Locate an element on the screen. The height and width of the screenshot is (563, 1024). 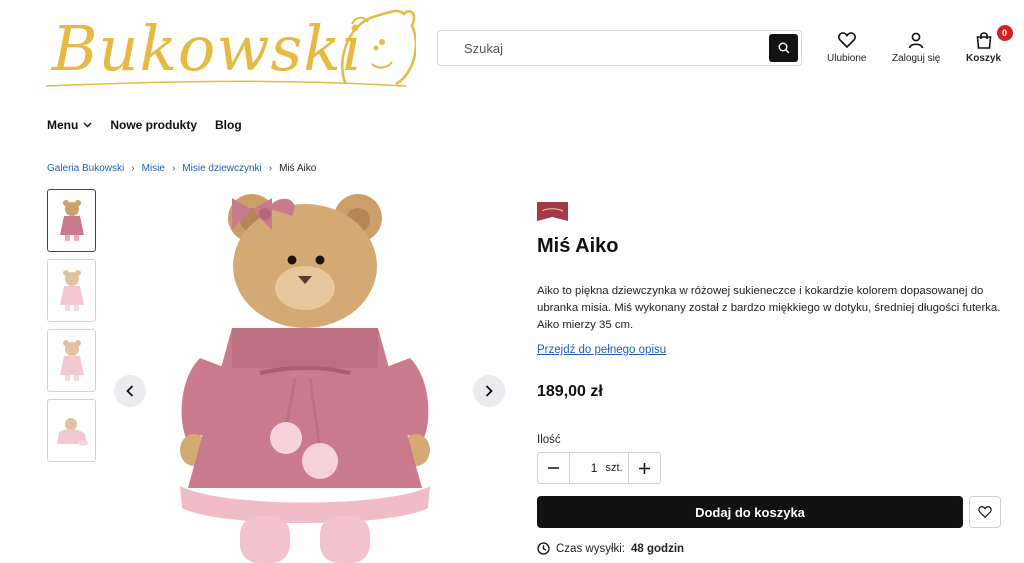
shipping-time: Czas wysyłki: 48 godzin is located at coordinates (610, 548).